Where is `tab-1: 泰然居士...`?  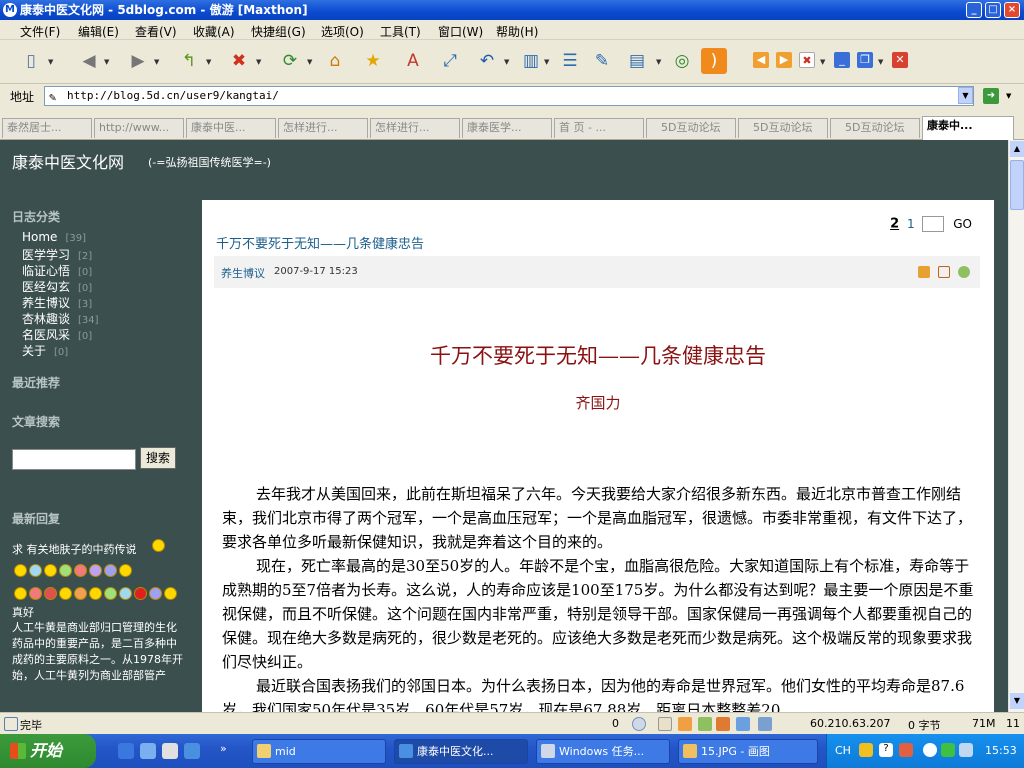
tab-1: 泰然居士... is located at coordinates (47, 128).